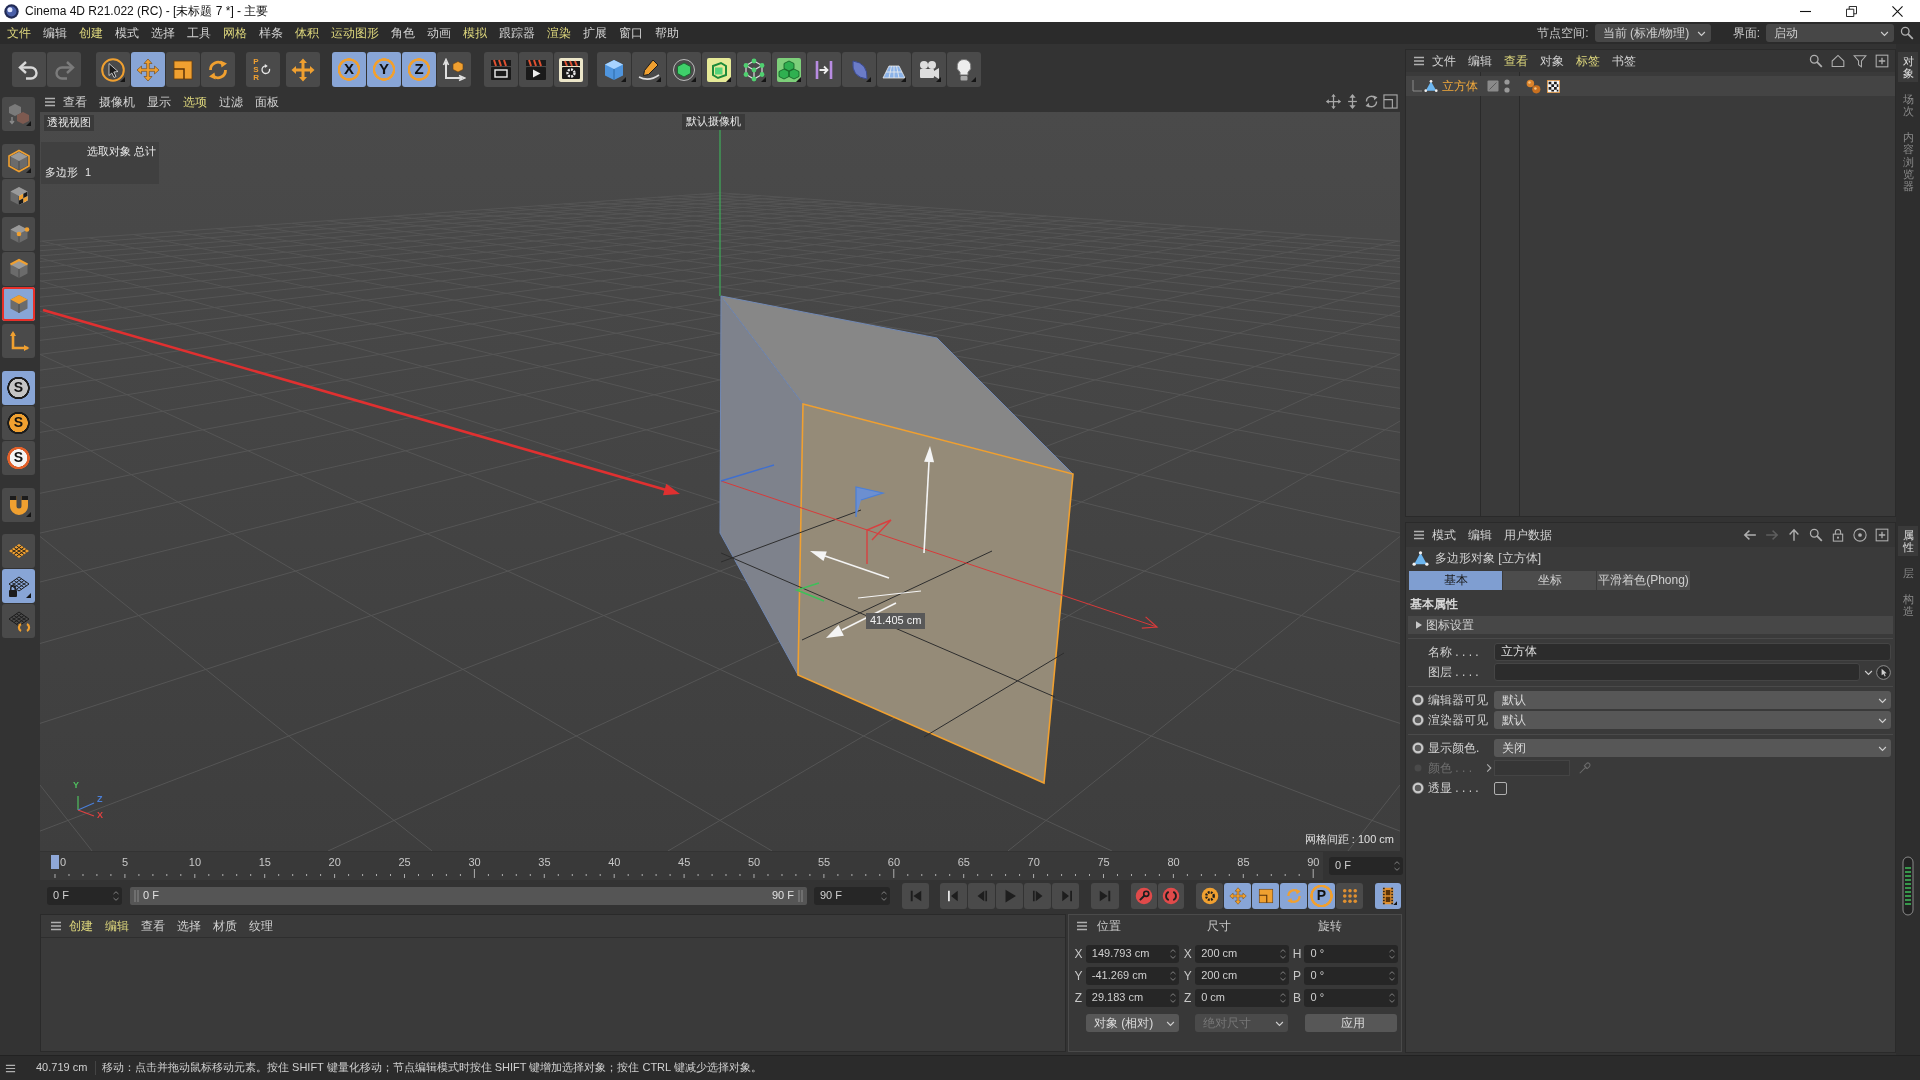  Describe the element at coordinates (84, 896) in the screenshot. I see `start-frame-field: 0 F` at that location.